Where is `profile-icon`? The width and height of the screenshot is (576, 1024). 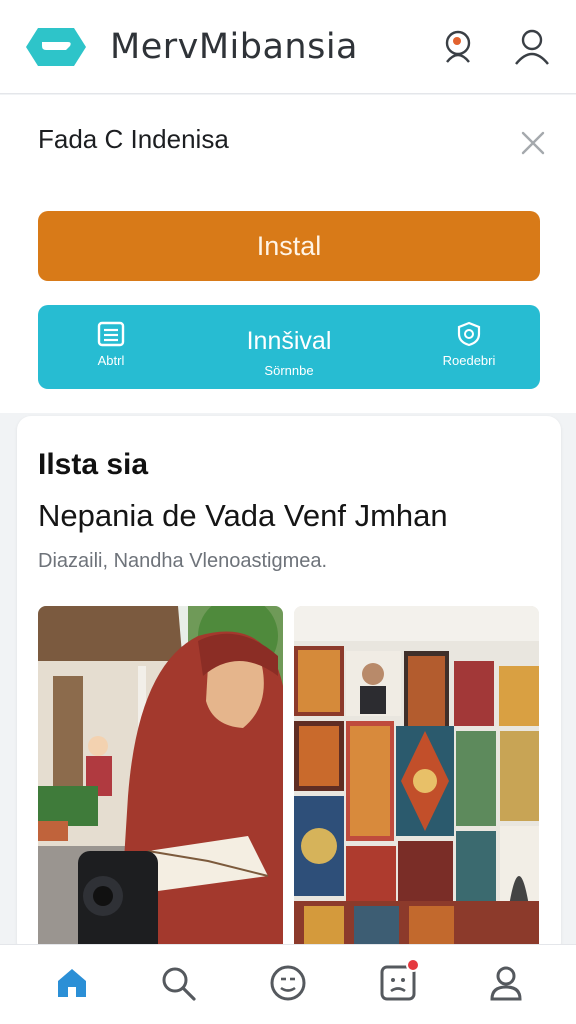
profile-icon is located at coordinates (506, 983).